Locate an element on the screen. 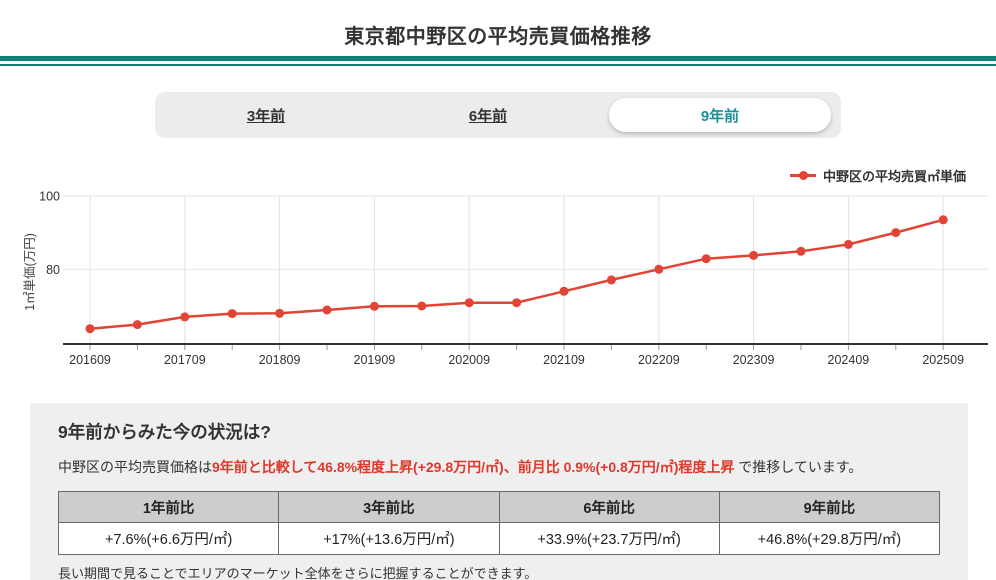 This screenshot has width=996, height=580. svg-text: 201709 is located at coordinates (185, 360).